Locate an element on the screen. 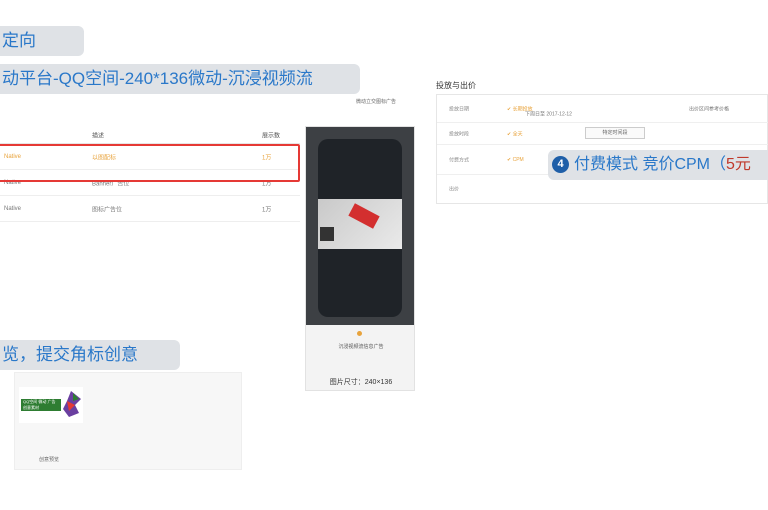  time-range-button: 特定时间段 is located at coordinates (615, 133).